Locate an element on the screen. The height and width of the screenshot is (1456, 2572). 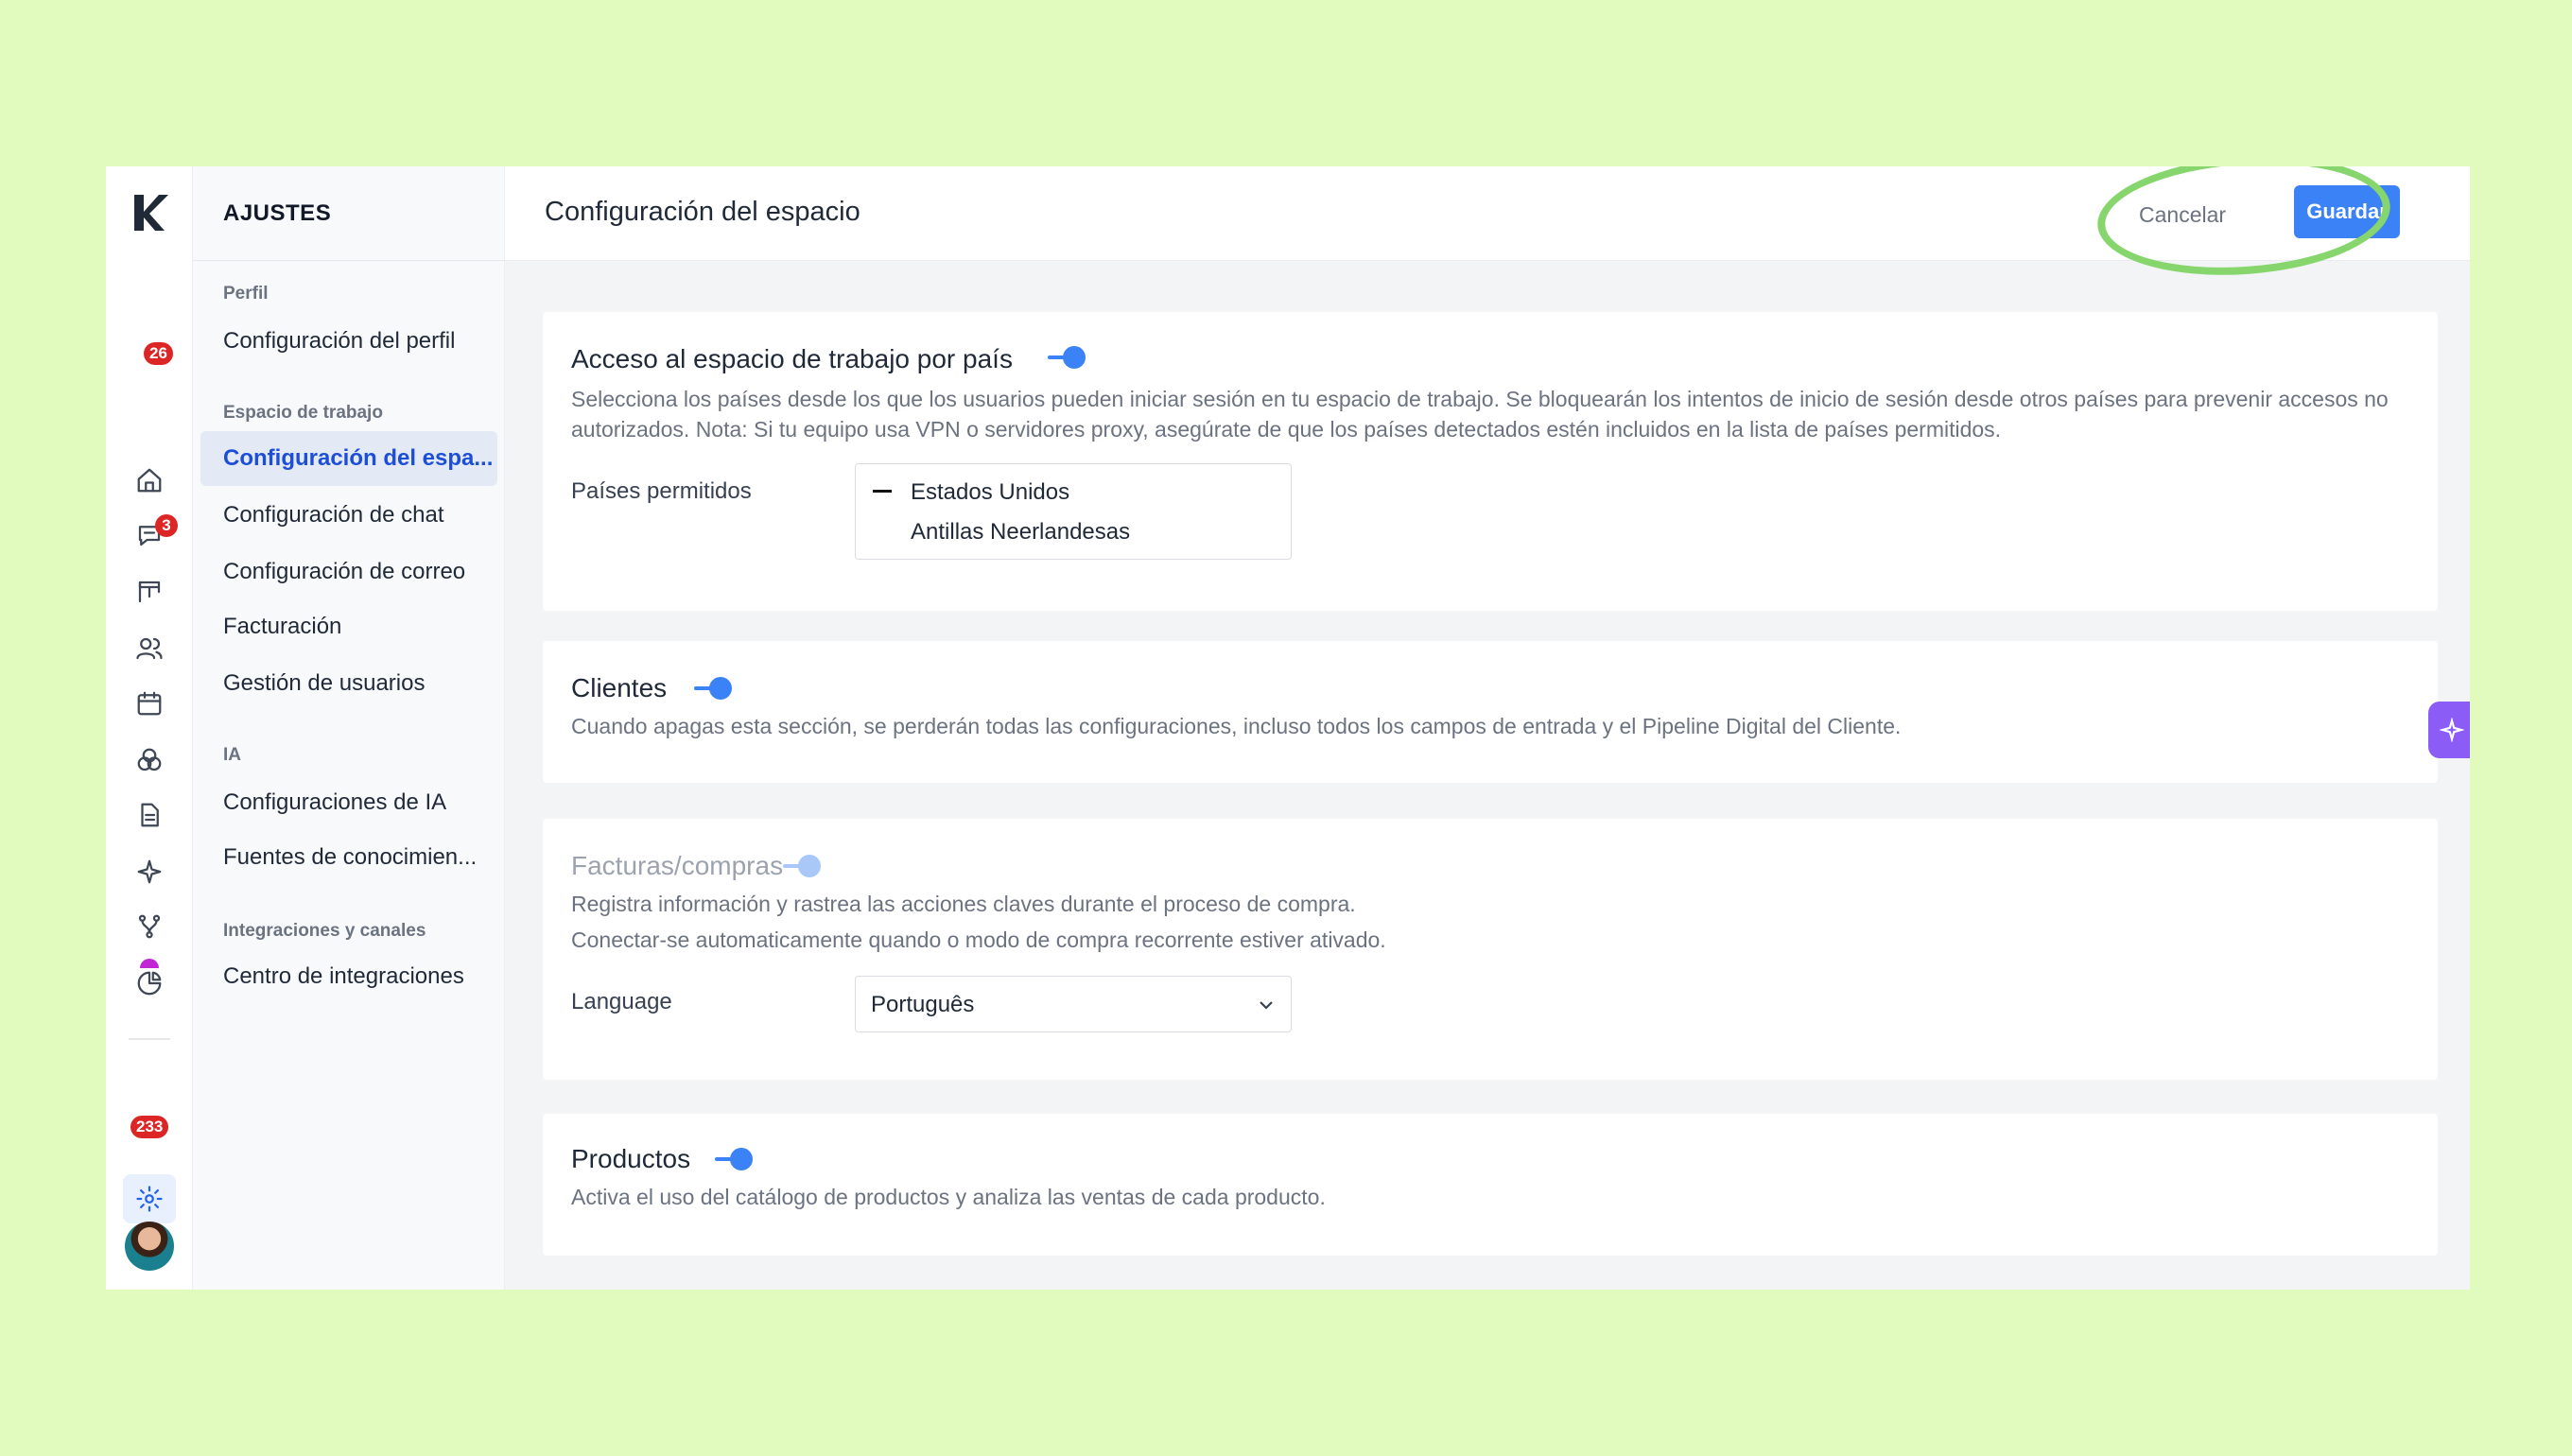
products-title: Productos is located at coordinates (631, 1158).